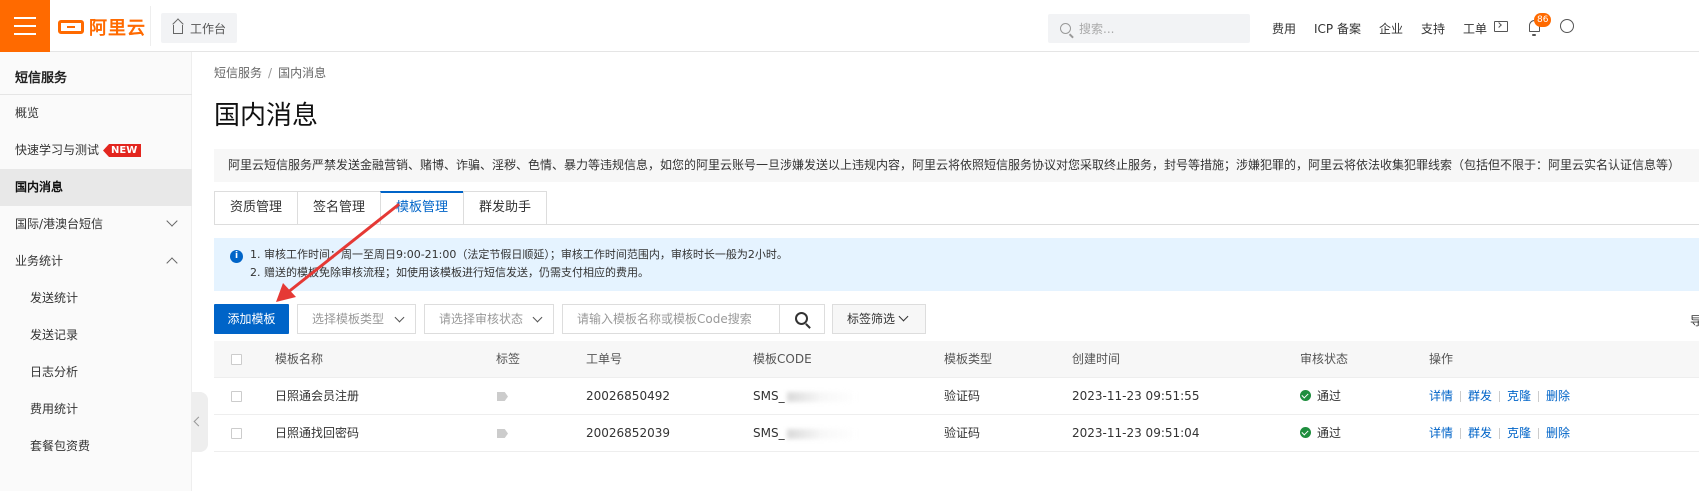  Describe the element at coordinates (60, 446) in the screenshot. I see `sidebar-item-label: 套餐包资费` at that location.